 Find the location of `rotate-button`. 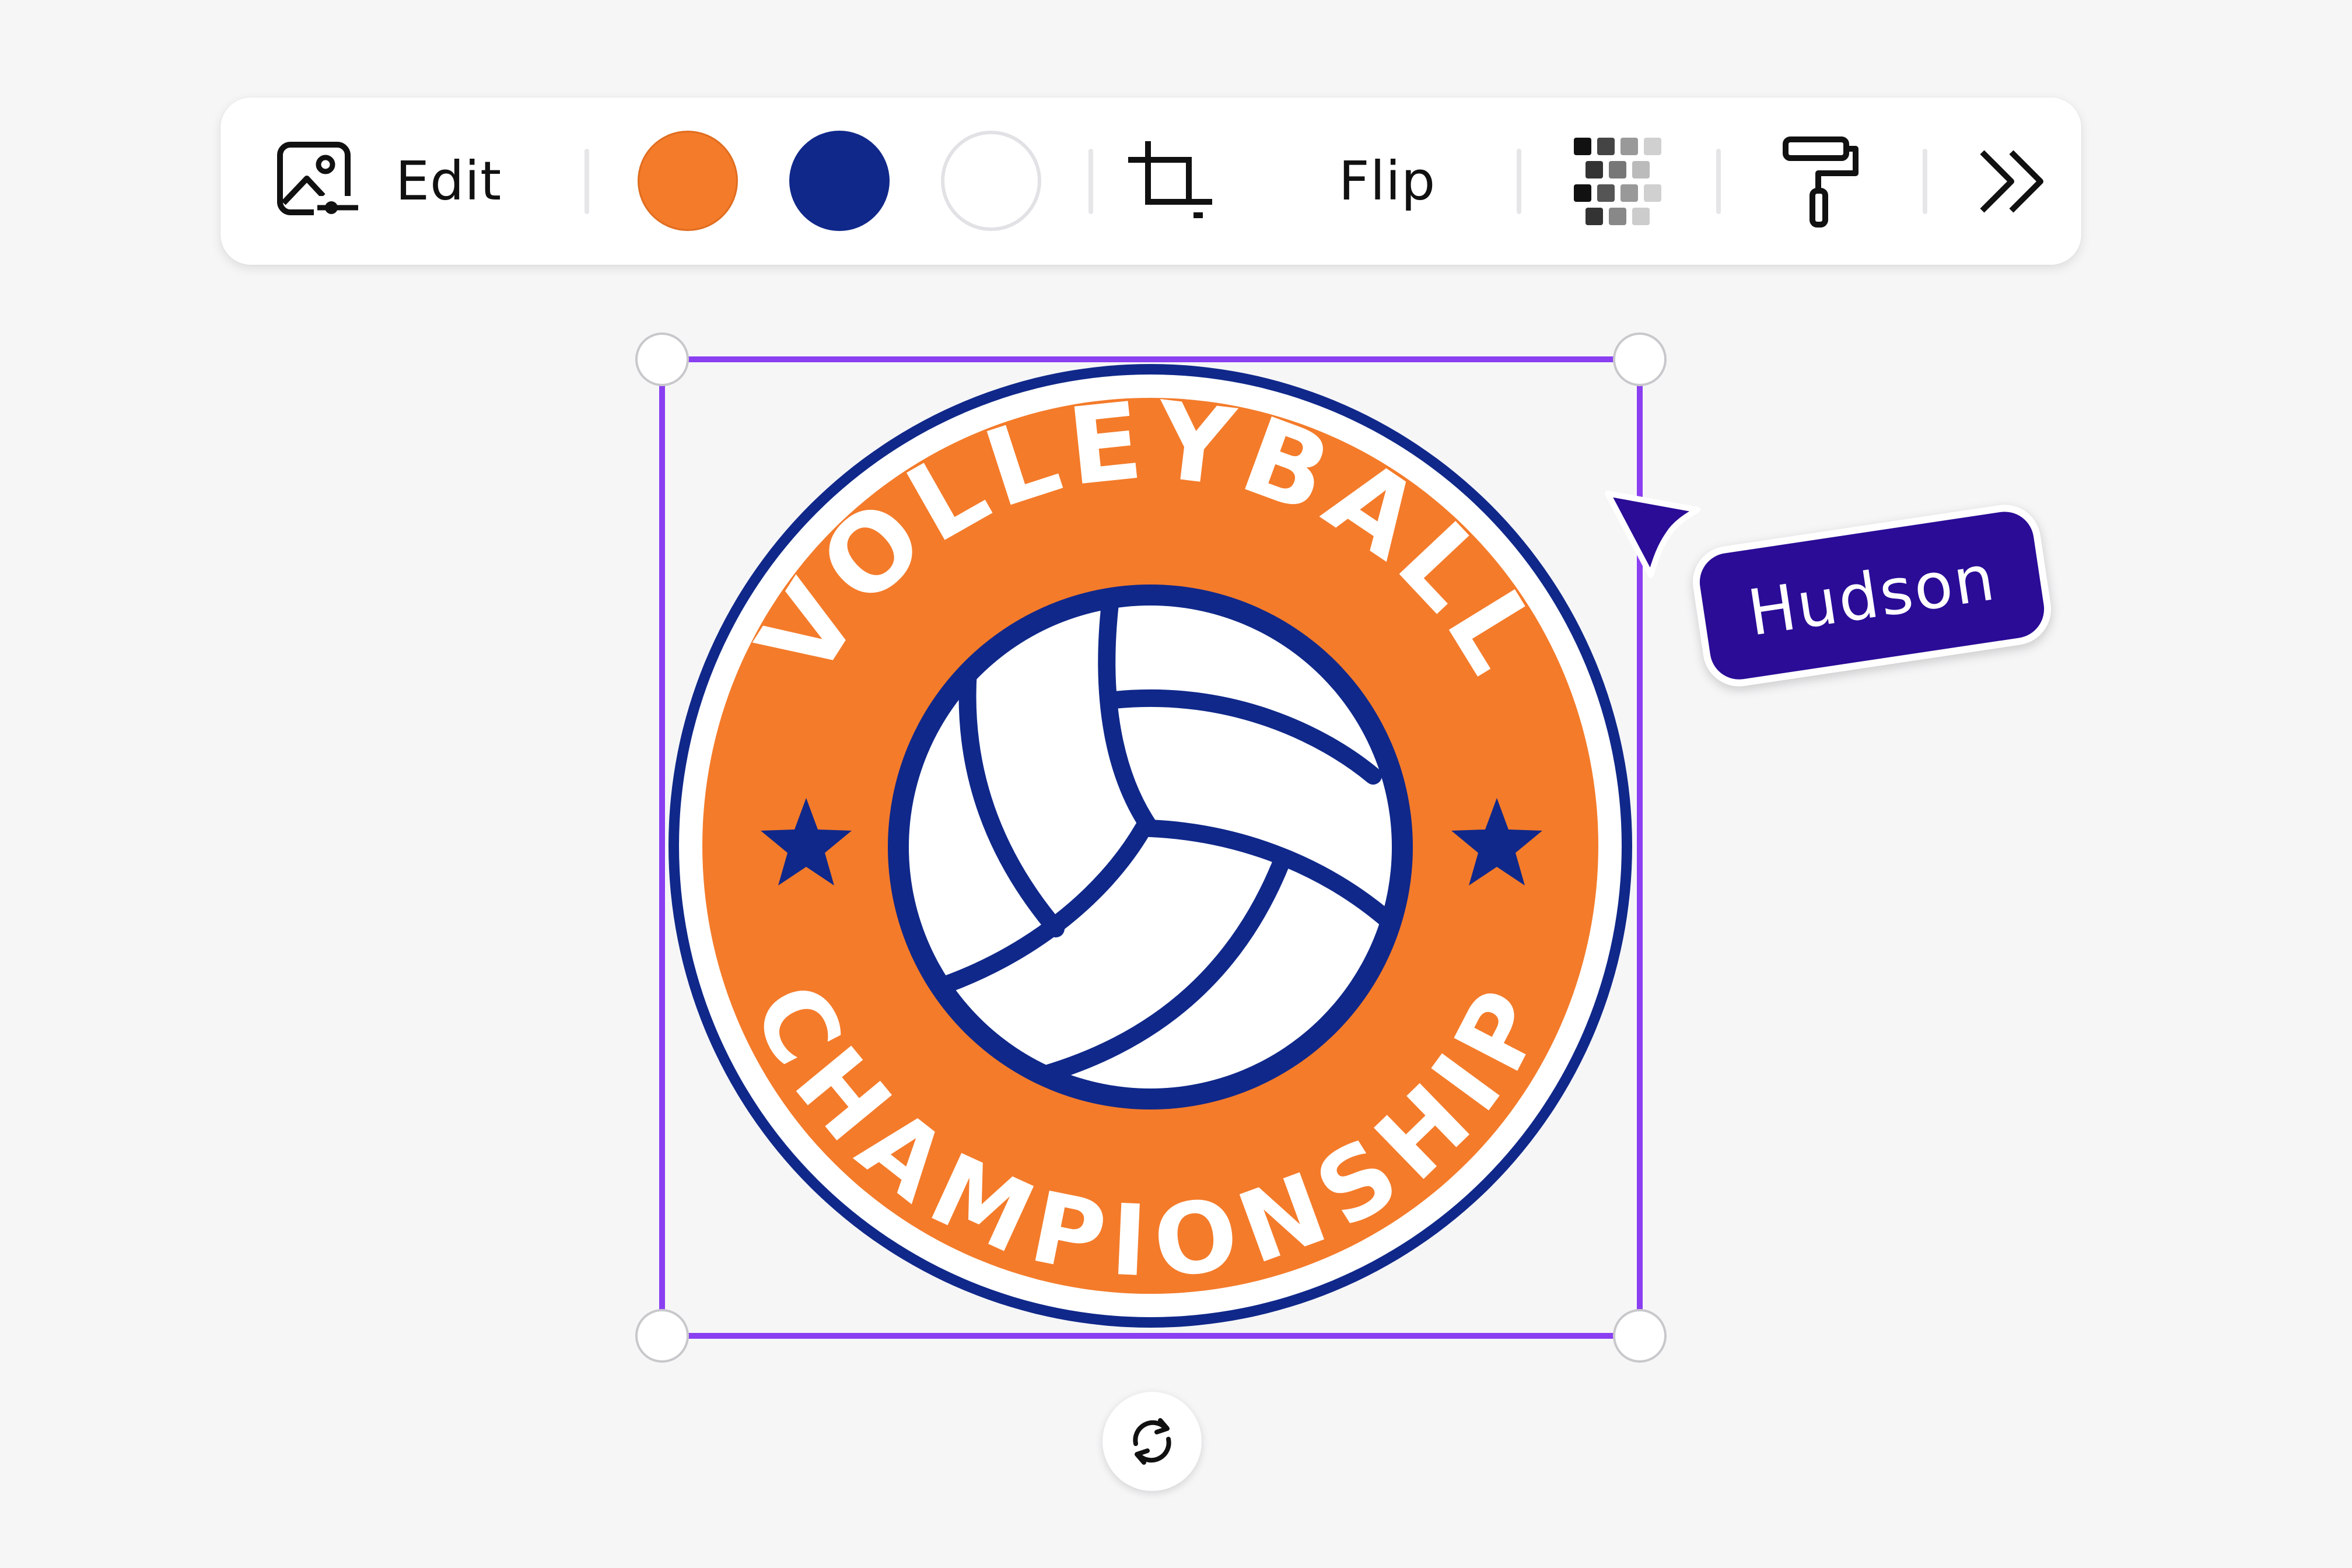

rotate-button is located at coordinates (1152, 1441).